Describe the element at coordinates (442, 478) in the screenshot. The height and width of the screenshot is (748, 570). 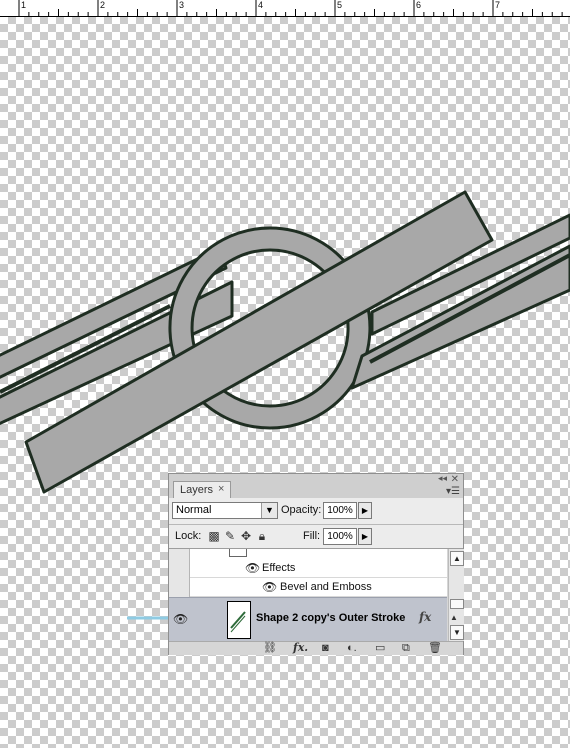
I see `collapse-icon: ◂◂` at that location.